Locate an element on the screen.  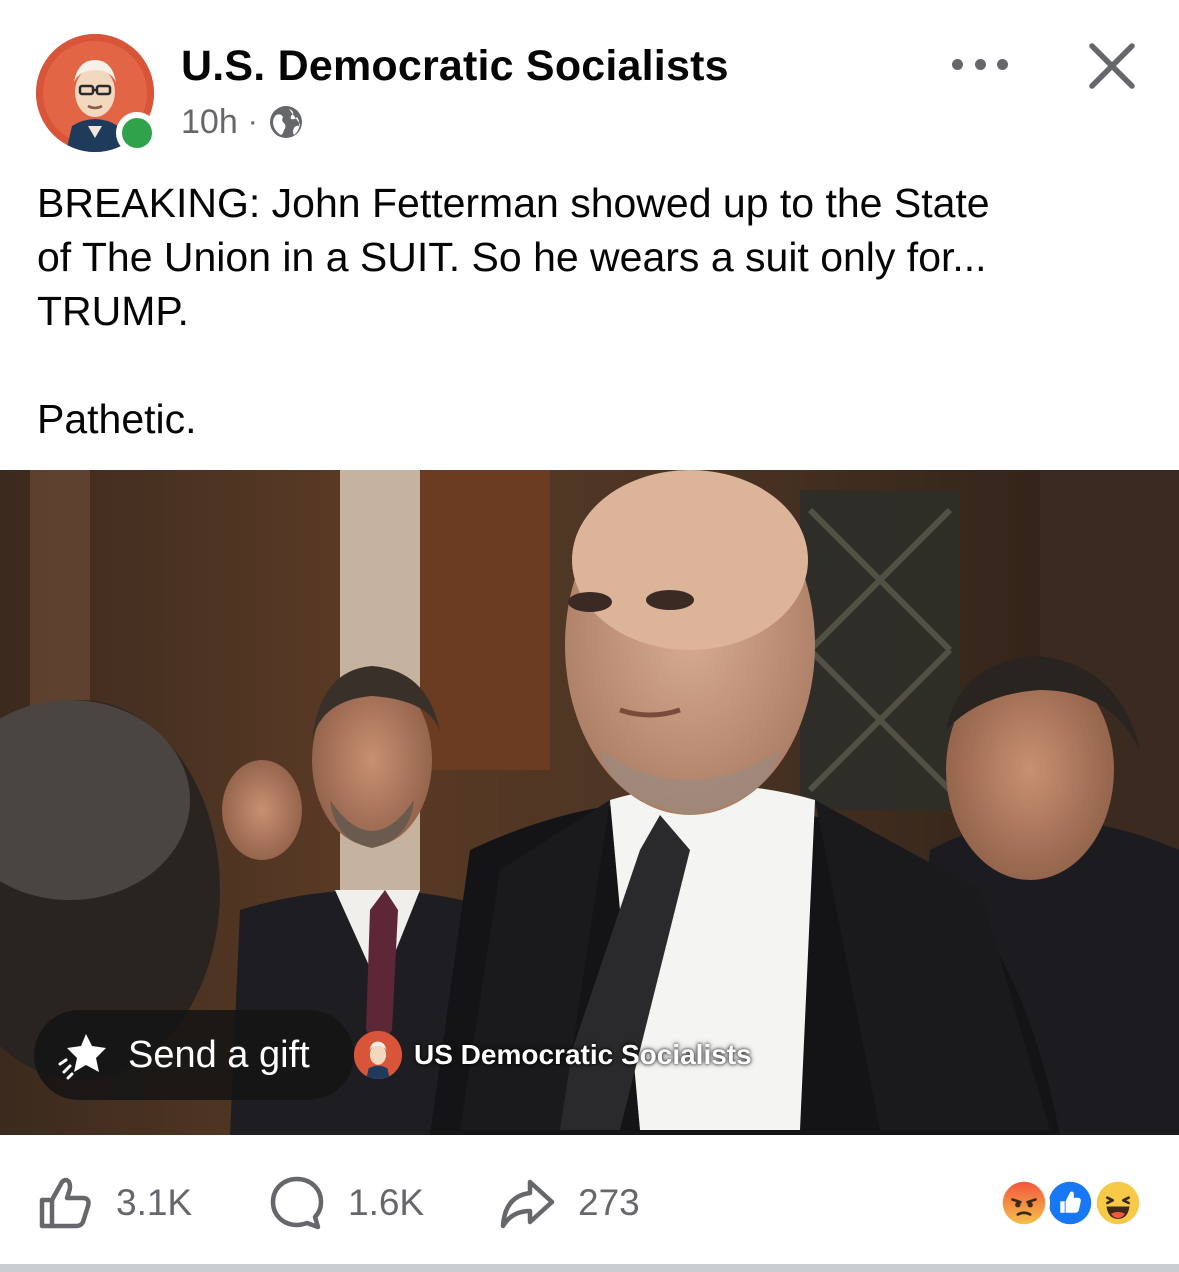
watermark-text: US Democratic Socialists is located at coordinates (583, 1054).